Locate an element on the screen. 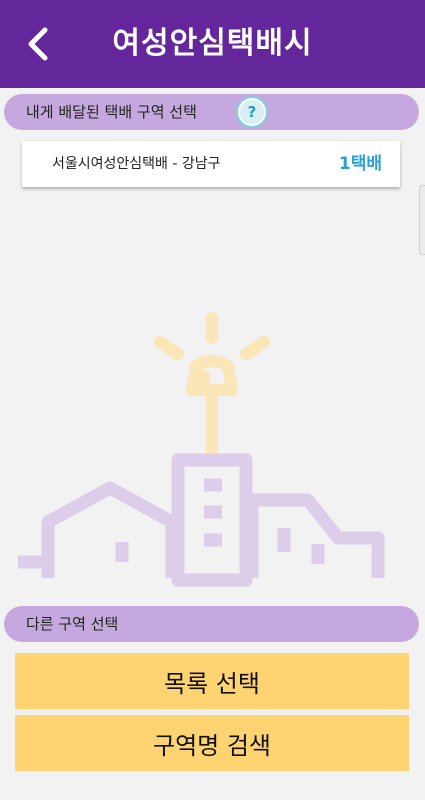  app-header: 여성안심택배시 is located at coordinates (212, 44).